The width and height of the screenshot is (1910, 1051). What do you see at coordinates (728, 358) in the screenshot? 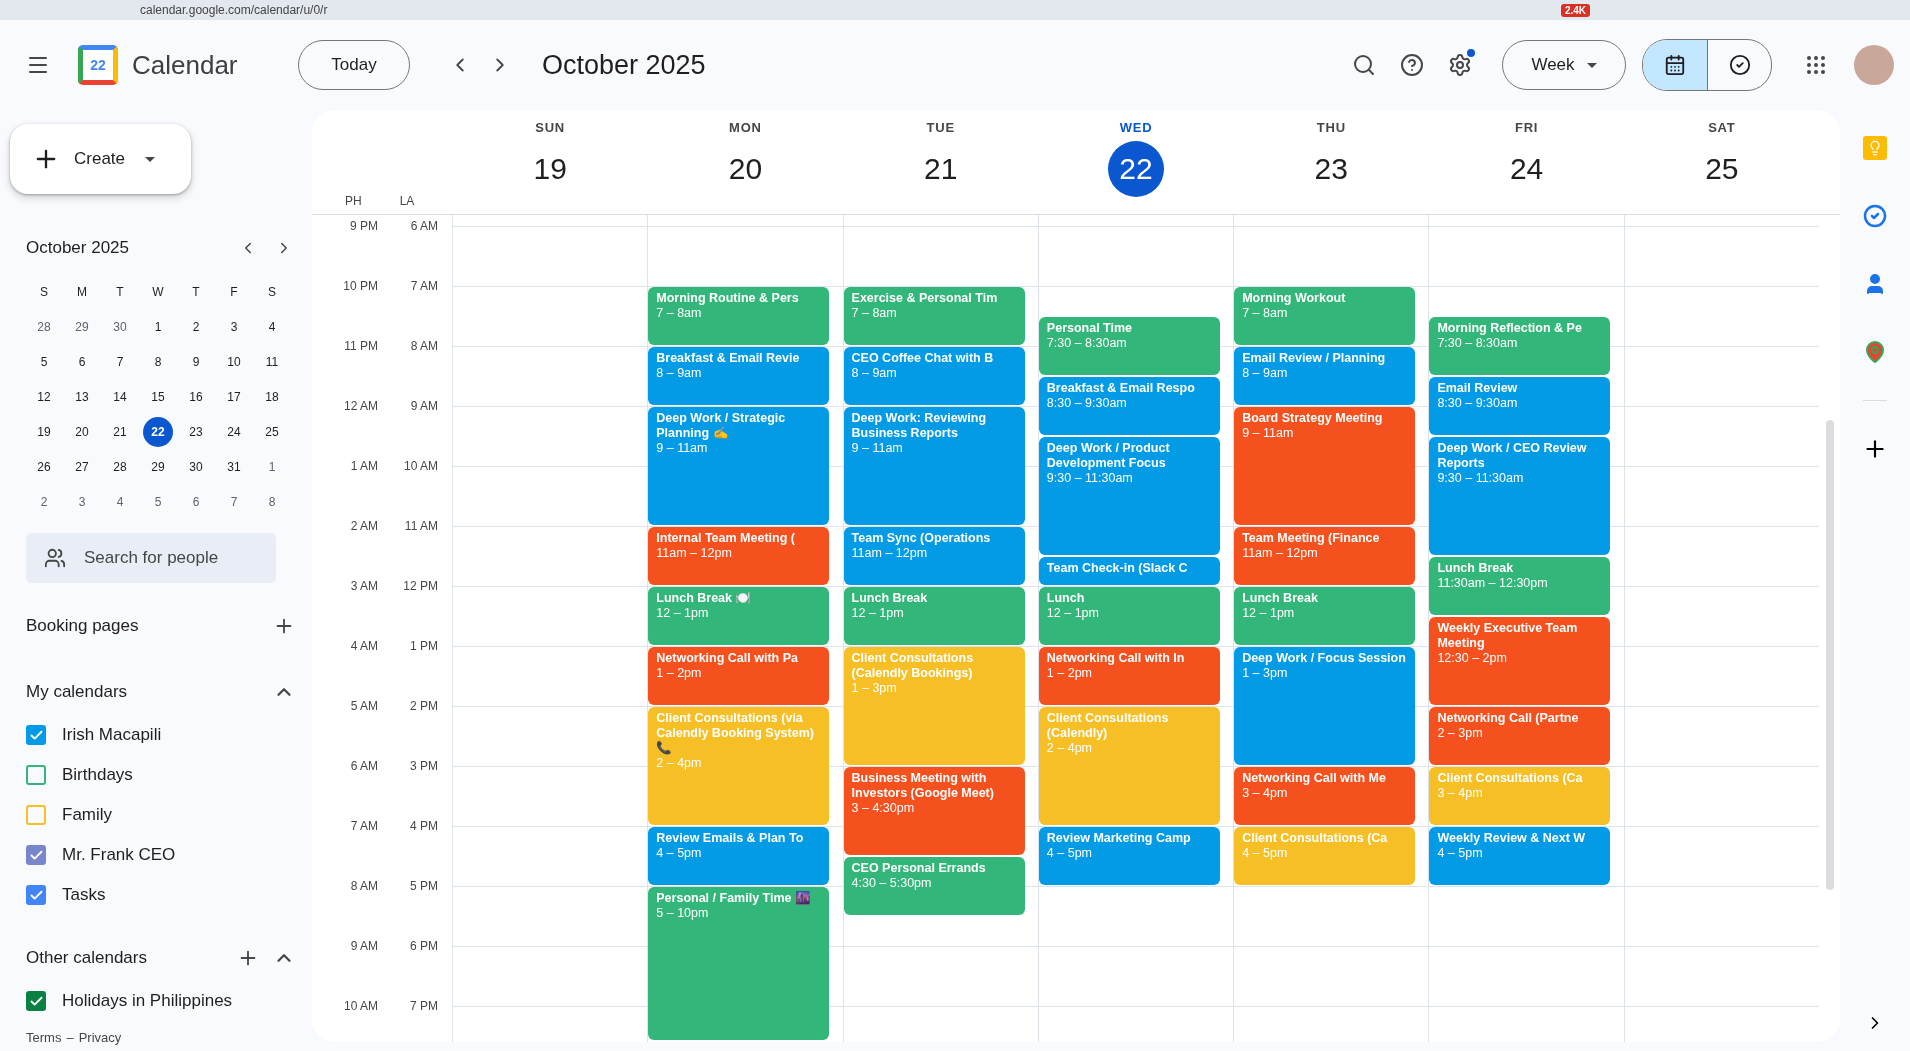
I see `event-title: Breakfast & Email Revie` at bounding box center [728, 358].